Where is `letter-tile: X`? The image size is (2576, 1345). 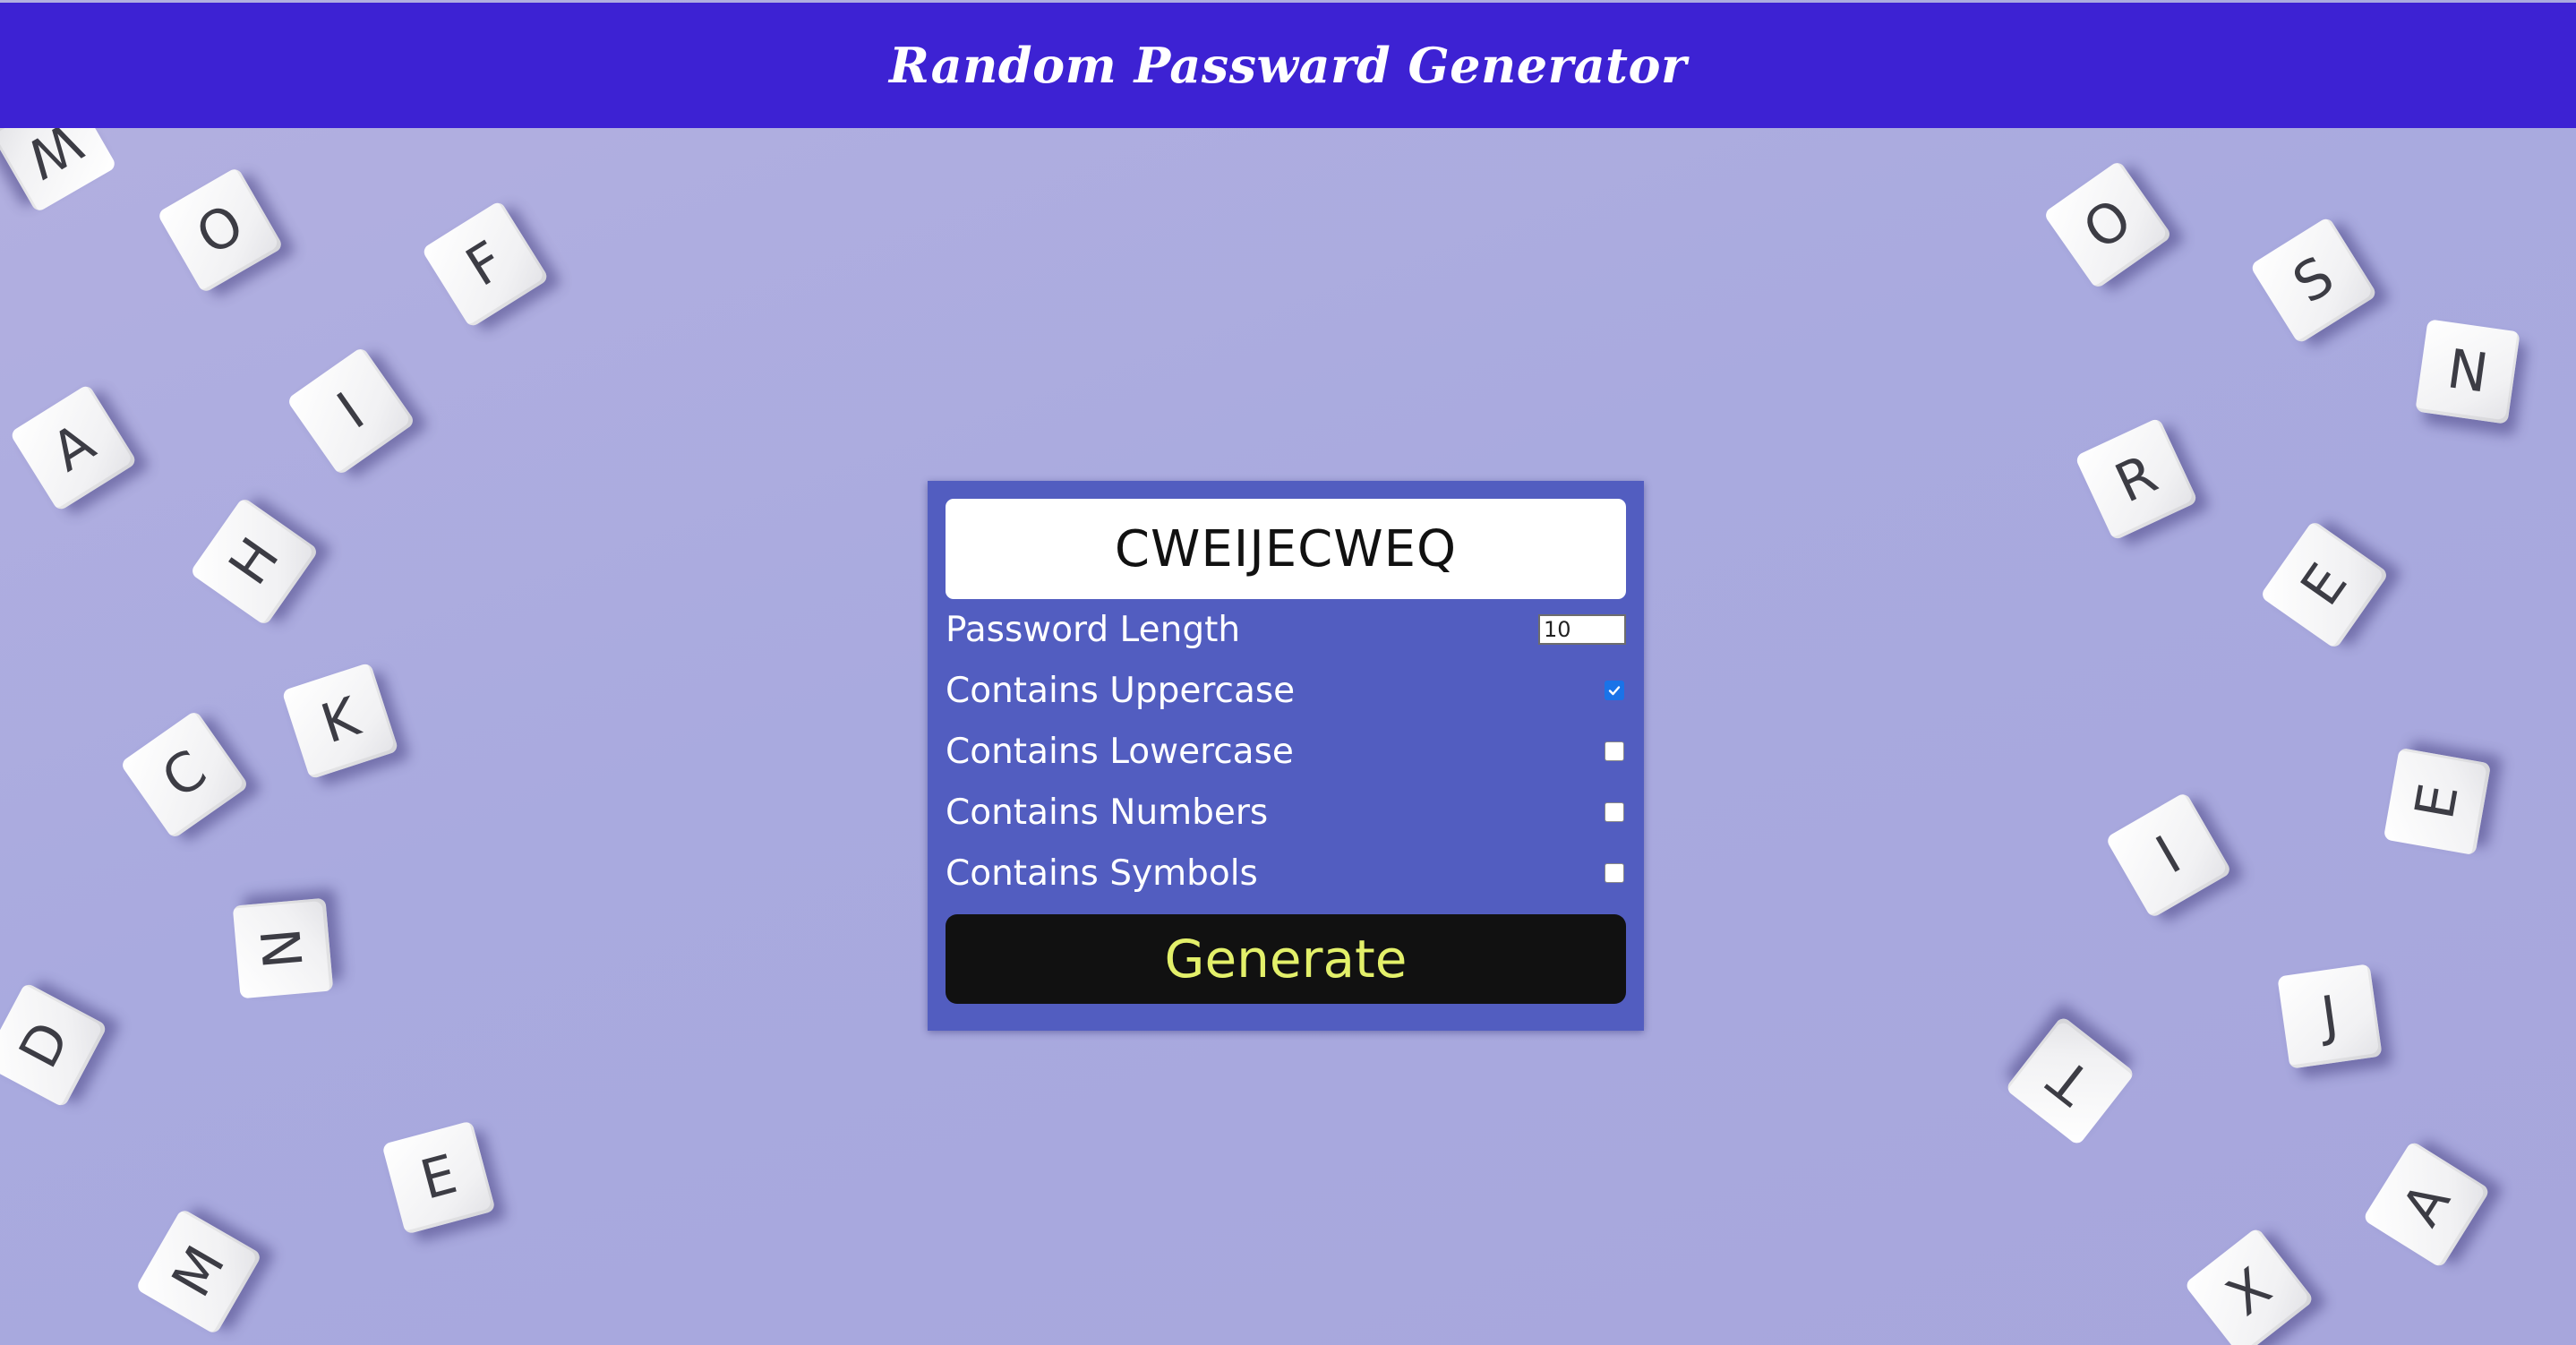
letter-tile: X is located at coordinates (2249, 1286).